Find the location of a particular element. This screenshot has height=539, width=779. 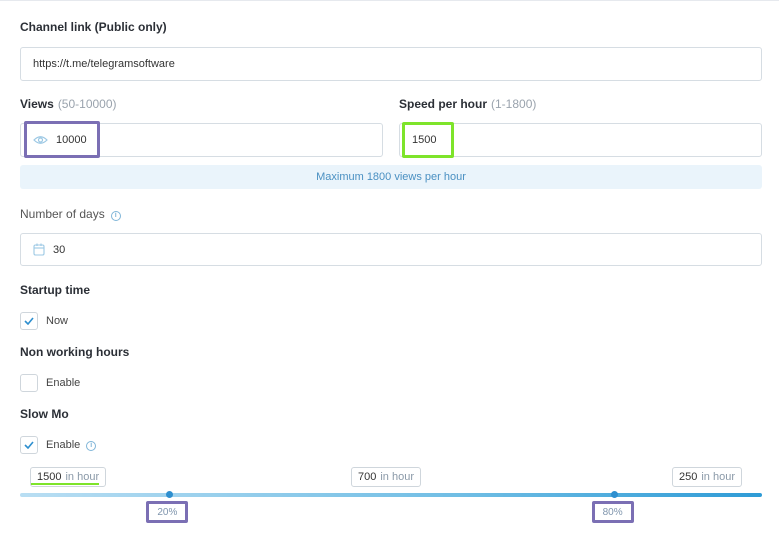

max-views-notice: Maximum 1800 views per hour is located at coordinates (391, 177).